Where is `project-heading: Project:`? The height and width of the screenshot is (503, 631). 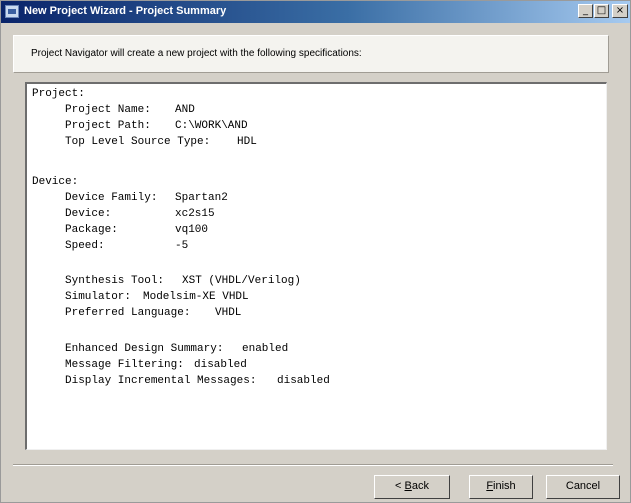
project-heading: Project: is located at coordinates (58, 94).